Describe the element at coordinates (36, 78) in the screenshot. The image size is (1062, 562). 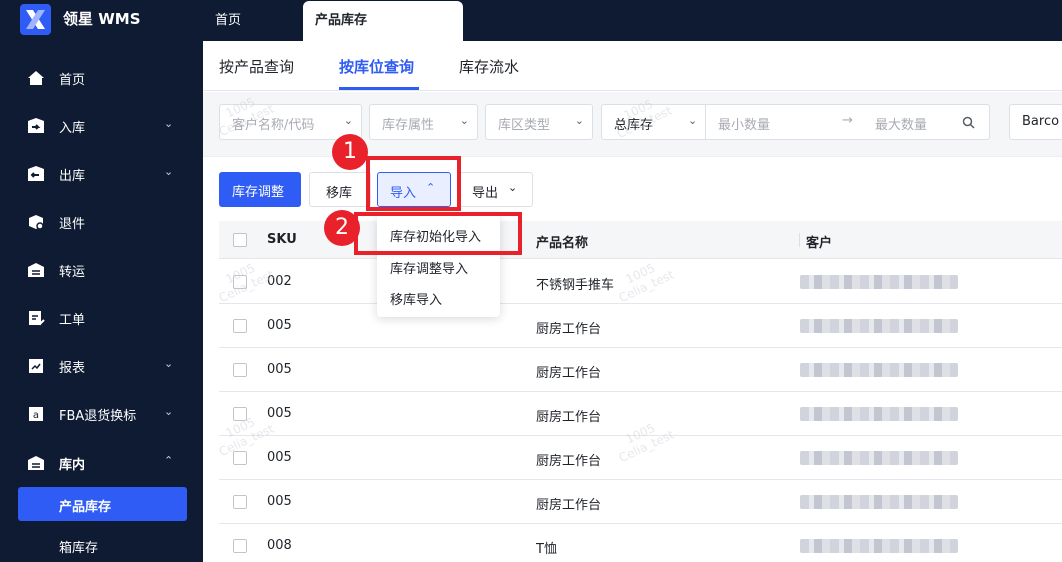
I see `home-icon` at that location.